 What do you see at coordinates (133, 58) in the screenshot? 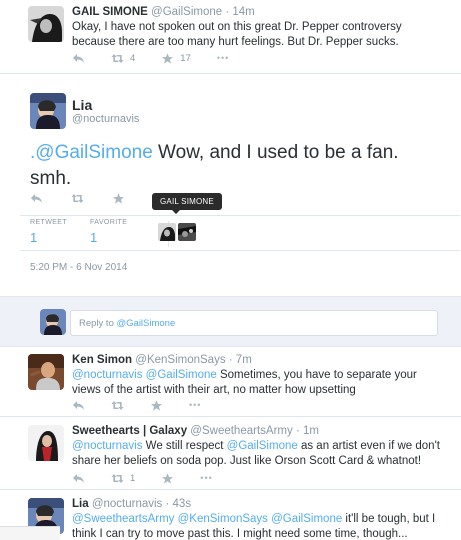
I see `retweet-count: 4` at bounding box center [133, 58].